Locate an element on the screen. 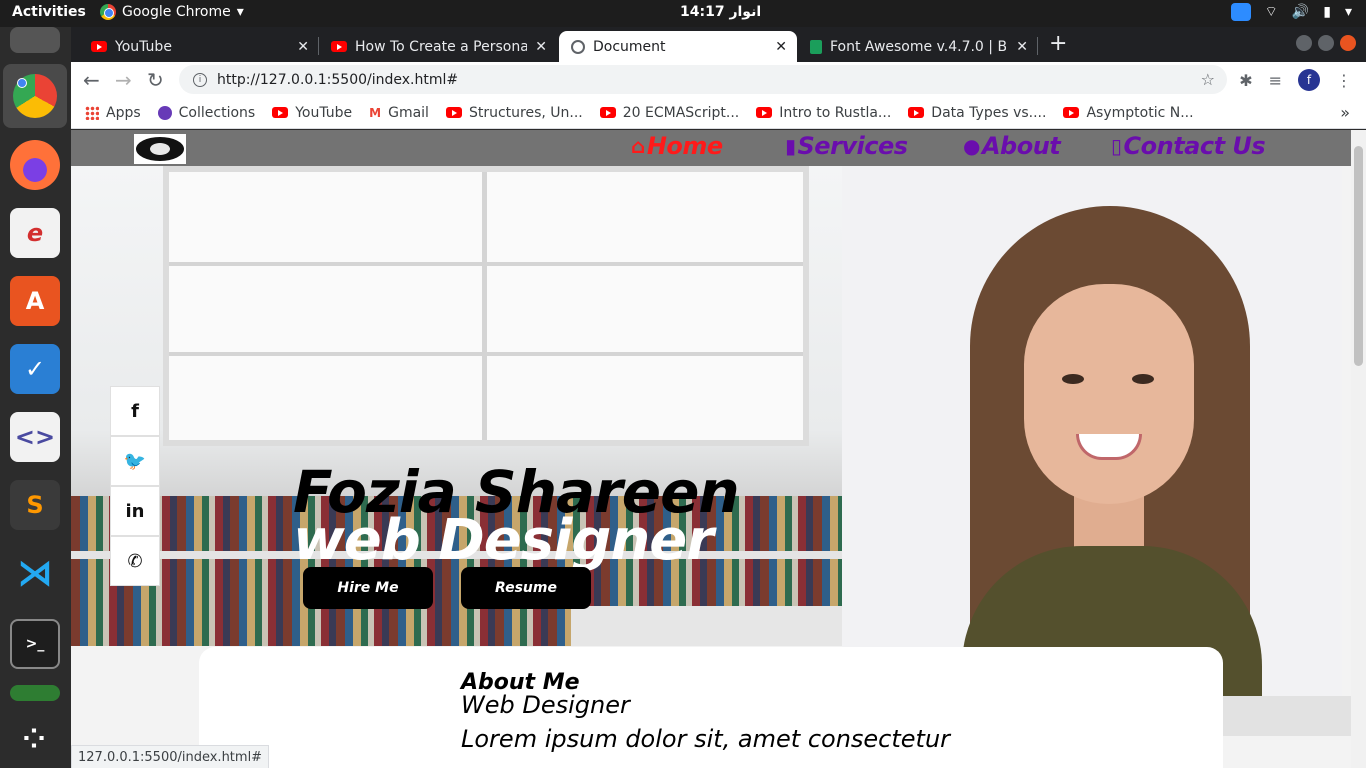  reload-icon: ↻ is located at coordinates (155, 80).